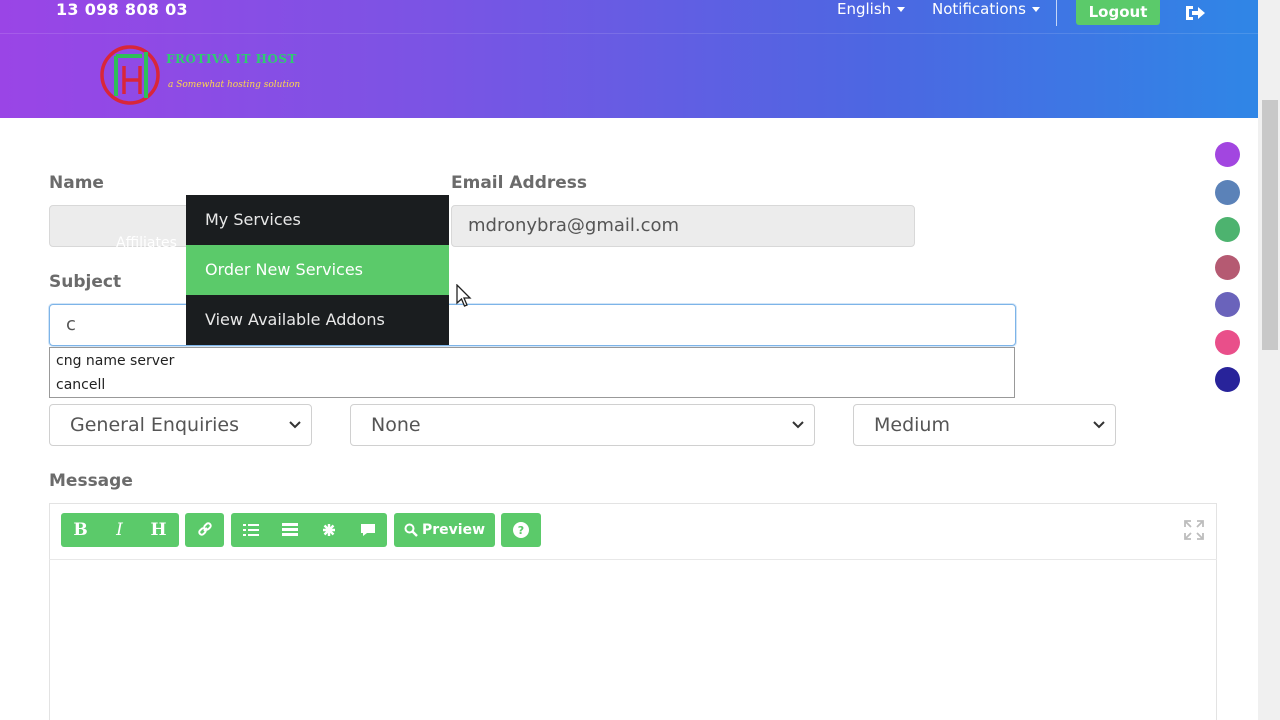 The image size is (1280, 720). I want to click on search-icon, so click(411, 530).